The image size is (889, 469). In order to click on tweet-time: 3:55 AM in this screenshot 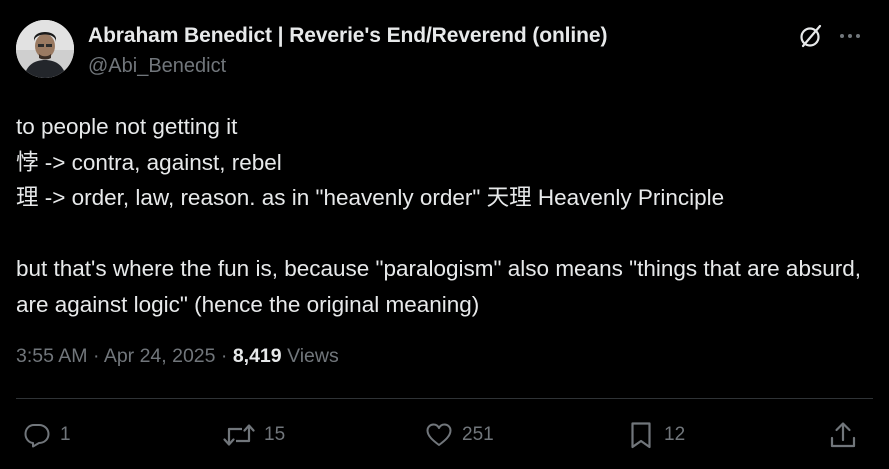, I will do `click(52, 356)`.